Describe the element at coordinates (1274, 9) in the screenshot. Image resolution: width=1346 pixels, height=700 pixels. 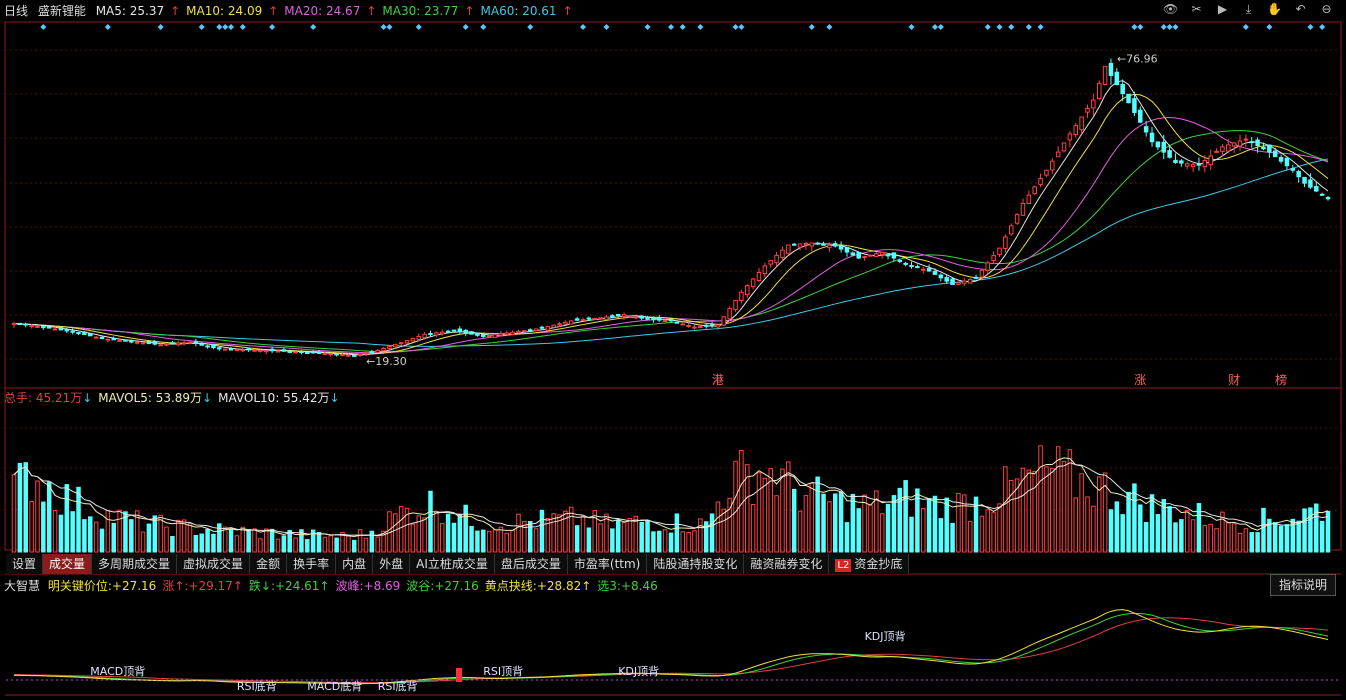
I see `hand-icon: ✋` at that location.